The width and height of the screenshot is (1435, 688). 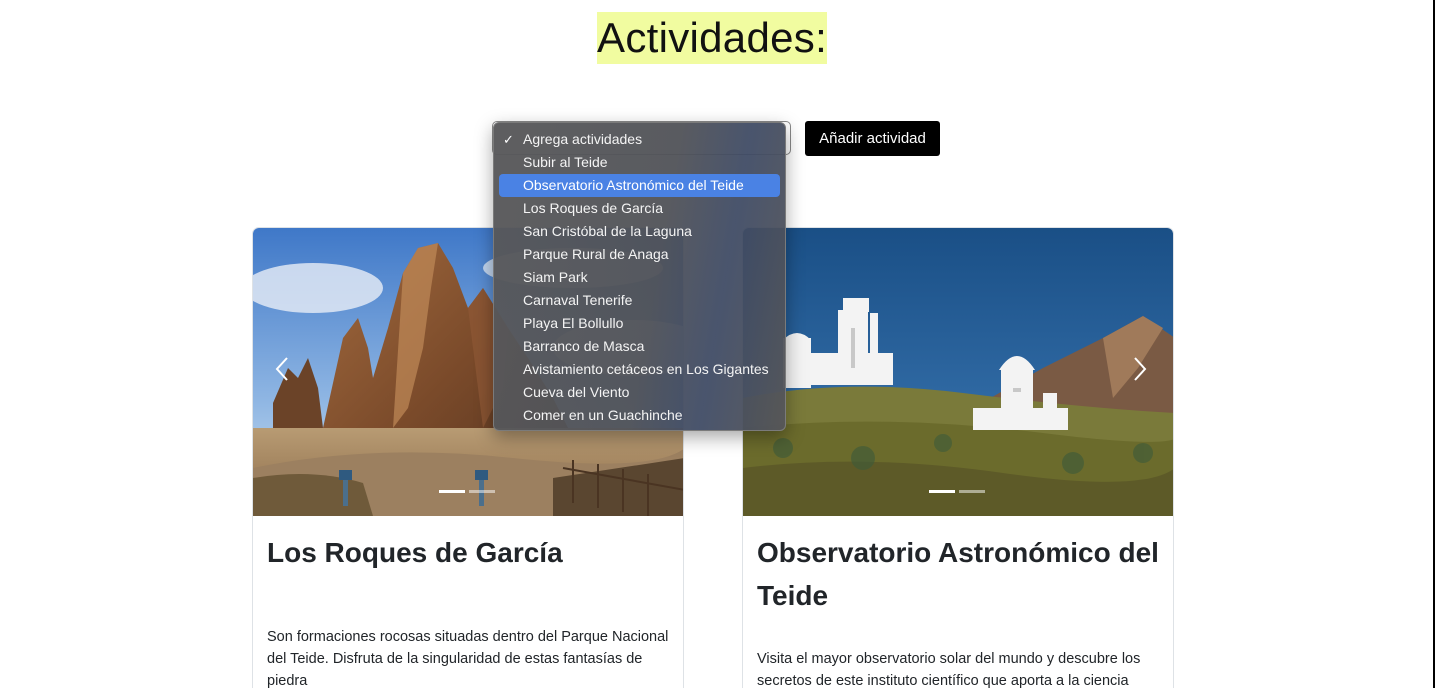 I want to click on dropdown-option-label: Los Roques de García, so click(x=593, y=208).